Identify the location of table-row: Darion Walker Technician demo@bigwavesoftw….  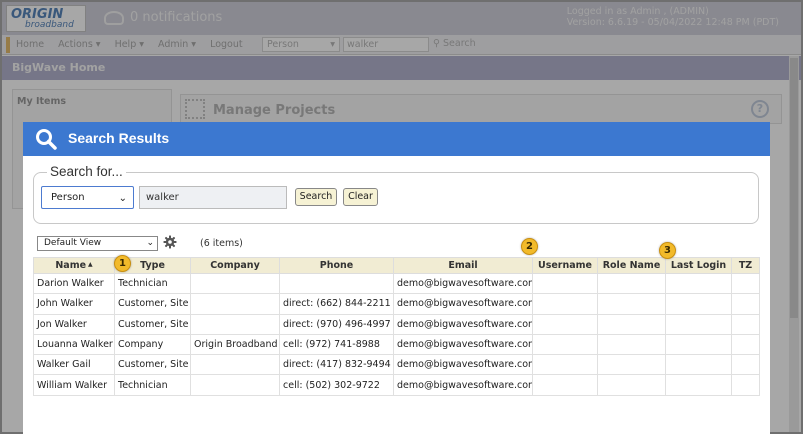
(396, 283).